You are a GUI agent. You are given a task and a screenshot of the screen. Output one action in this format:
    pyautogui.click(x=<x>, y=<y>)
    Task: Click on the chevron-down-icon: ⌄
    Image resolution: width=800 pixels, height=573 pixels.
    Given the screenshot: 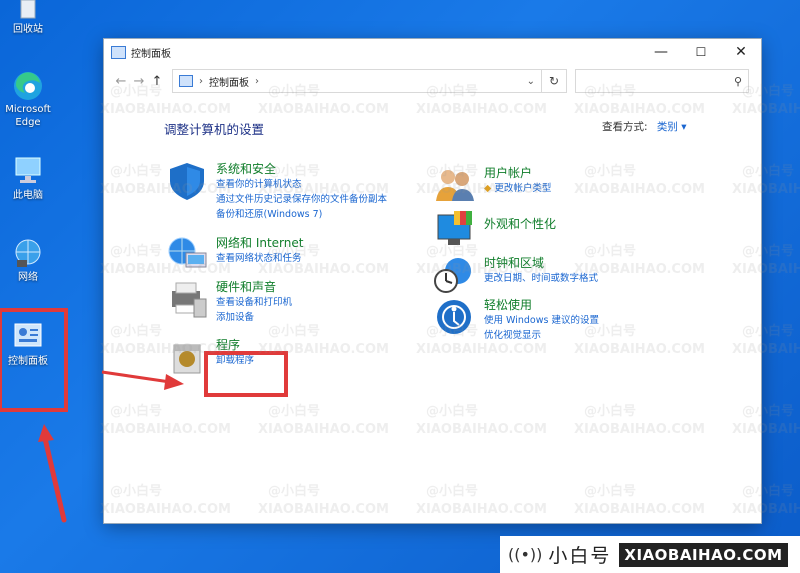 What is the action you would take?
    pyautogui.click(x=531, y=81)
    